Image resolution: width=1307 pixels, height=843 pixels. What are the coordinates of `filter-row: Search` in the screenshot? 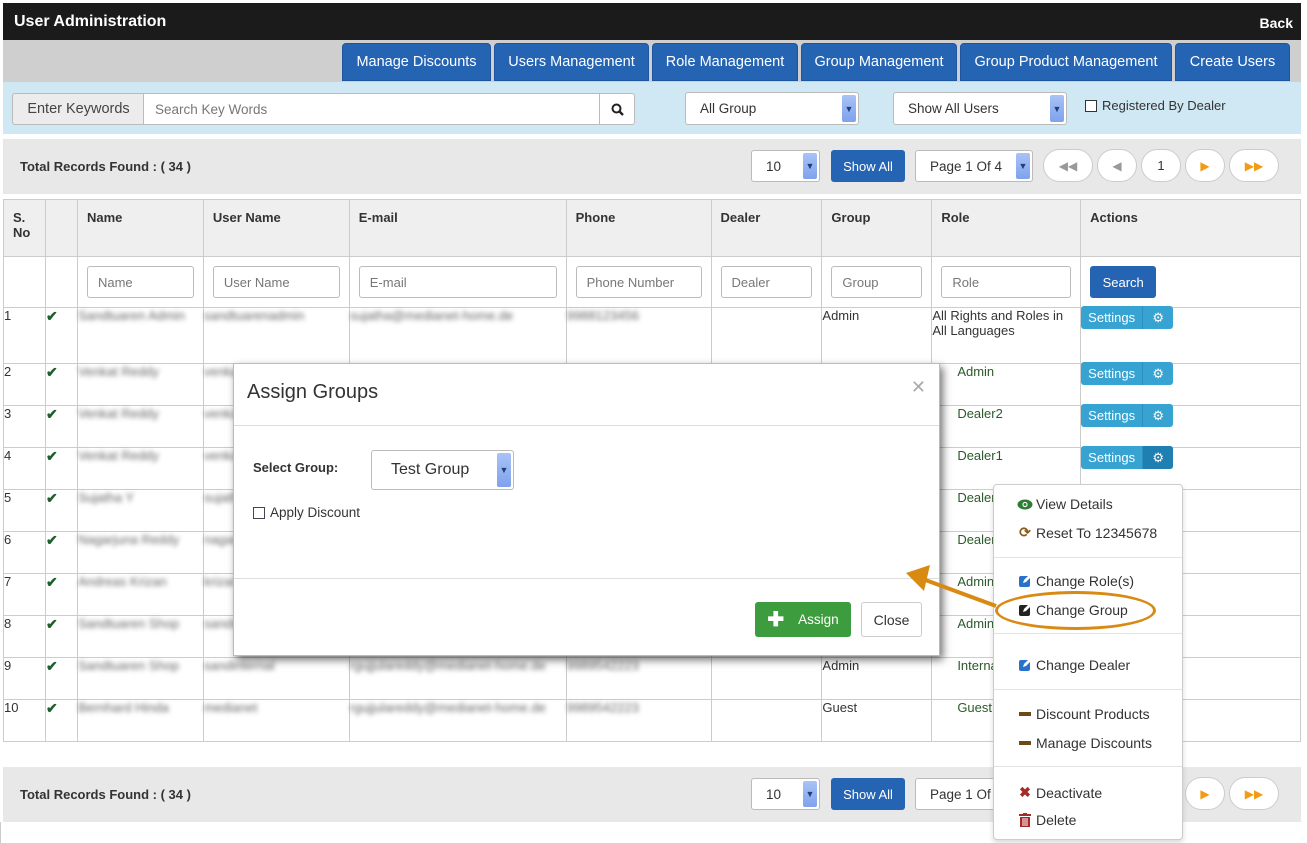 It's located at (652, 282).